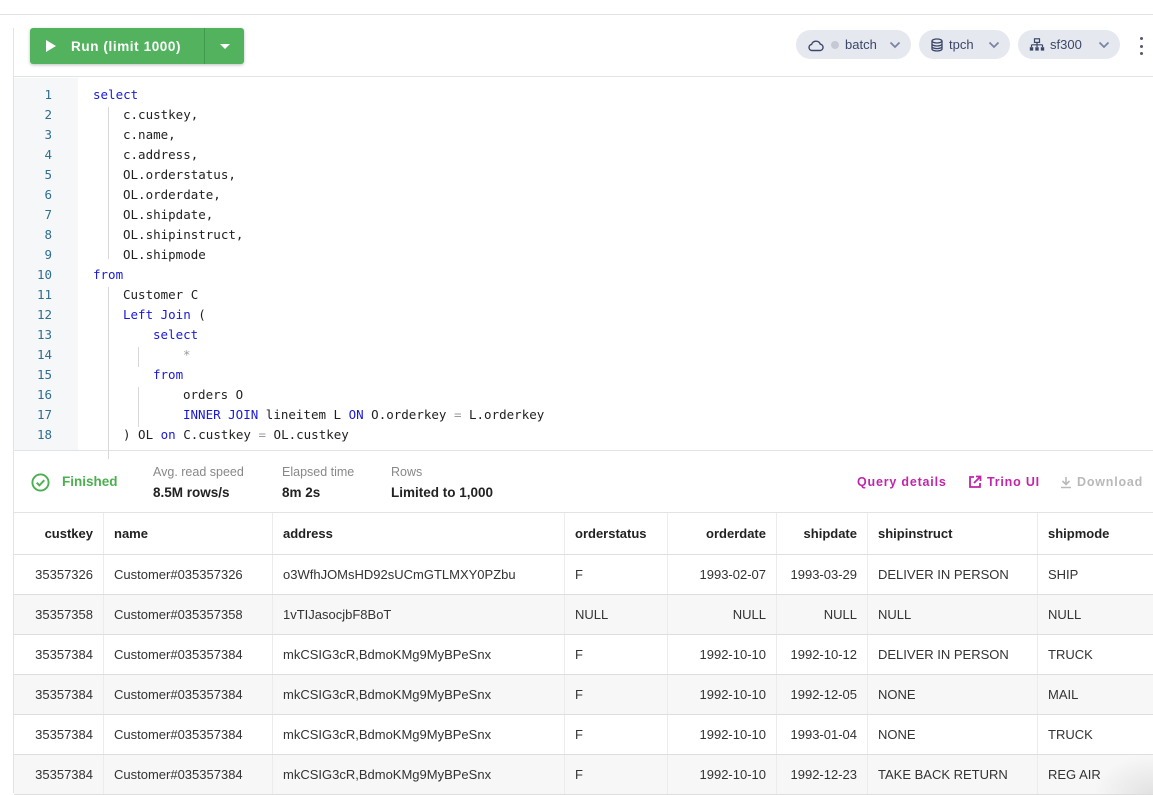 This screenshot has height=795, width=1153. I want to click on cell-shipdate: 1993-03-29, so click(822, 574).